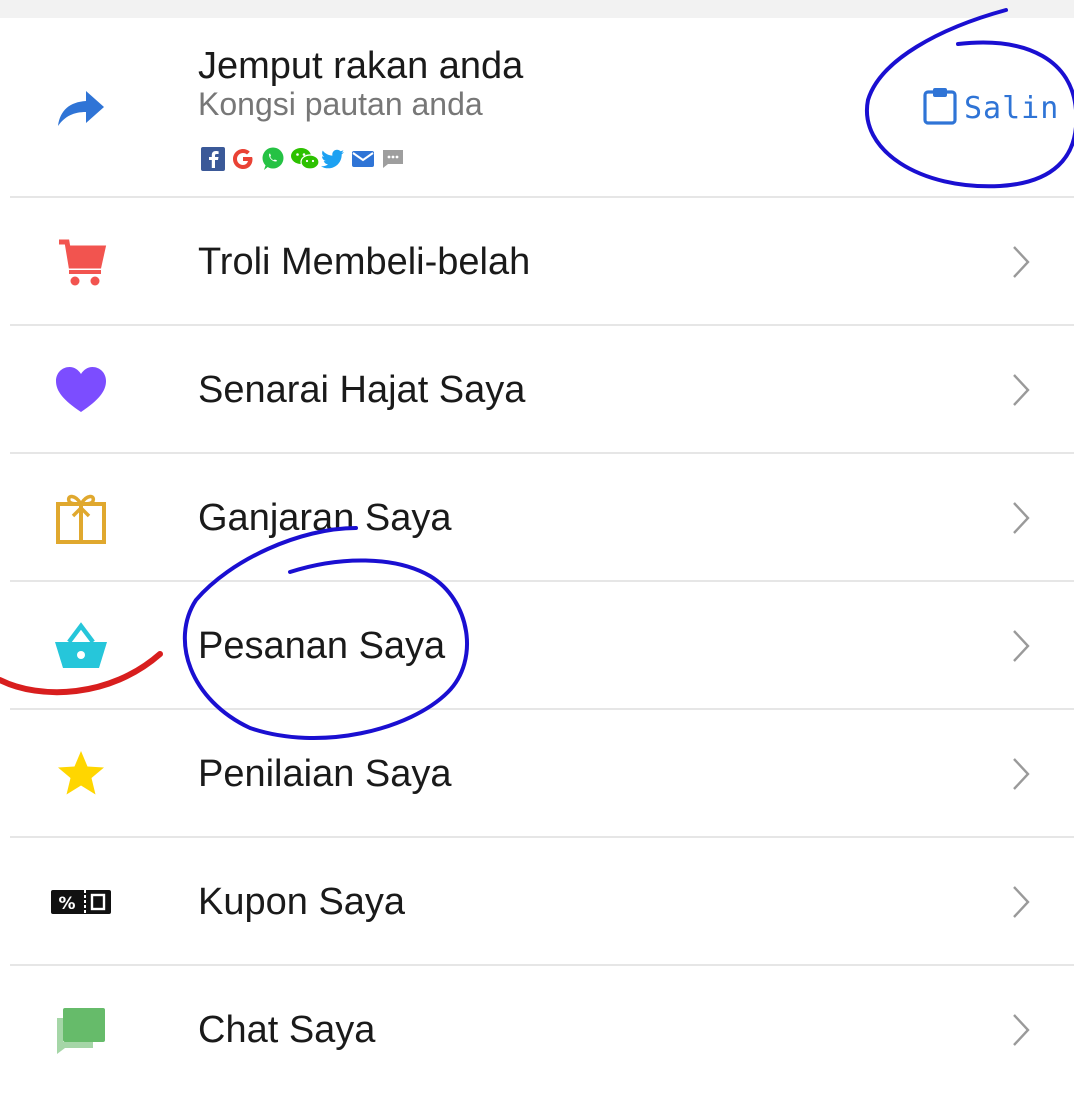  Describe the element at coordinates (287, 1030) in the screenshot. I see `menu-item-label: Chat Saya` at that location.